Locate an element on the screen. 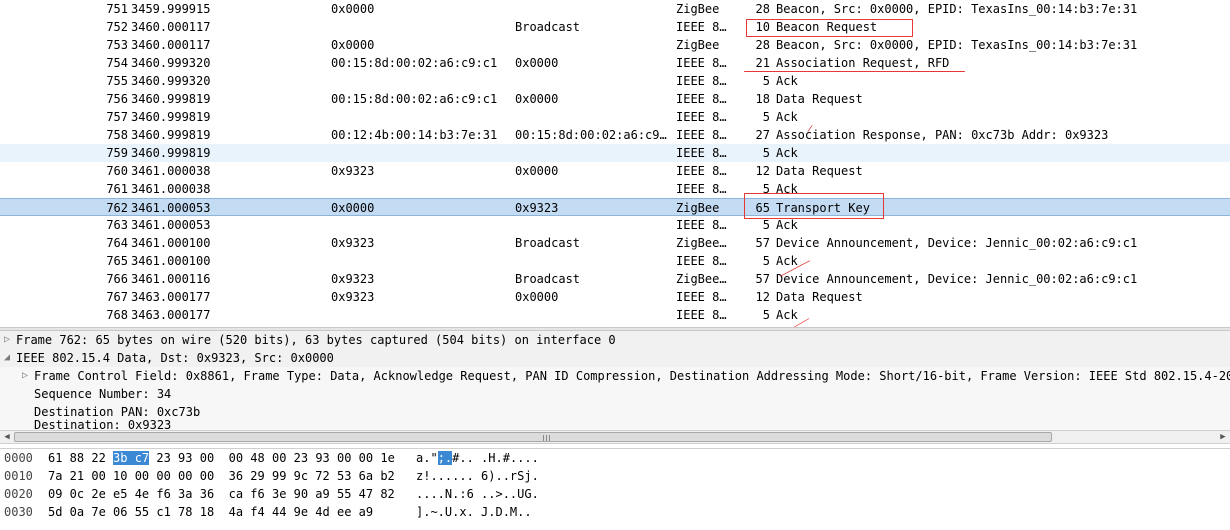  packet-len: 28 is located at coordinates (762, 45).